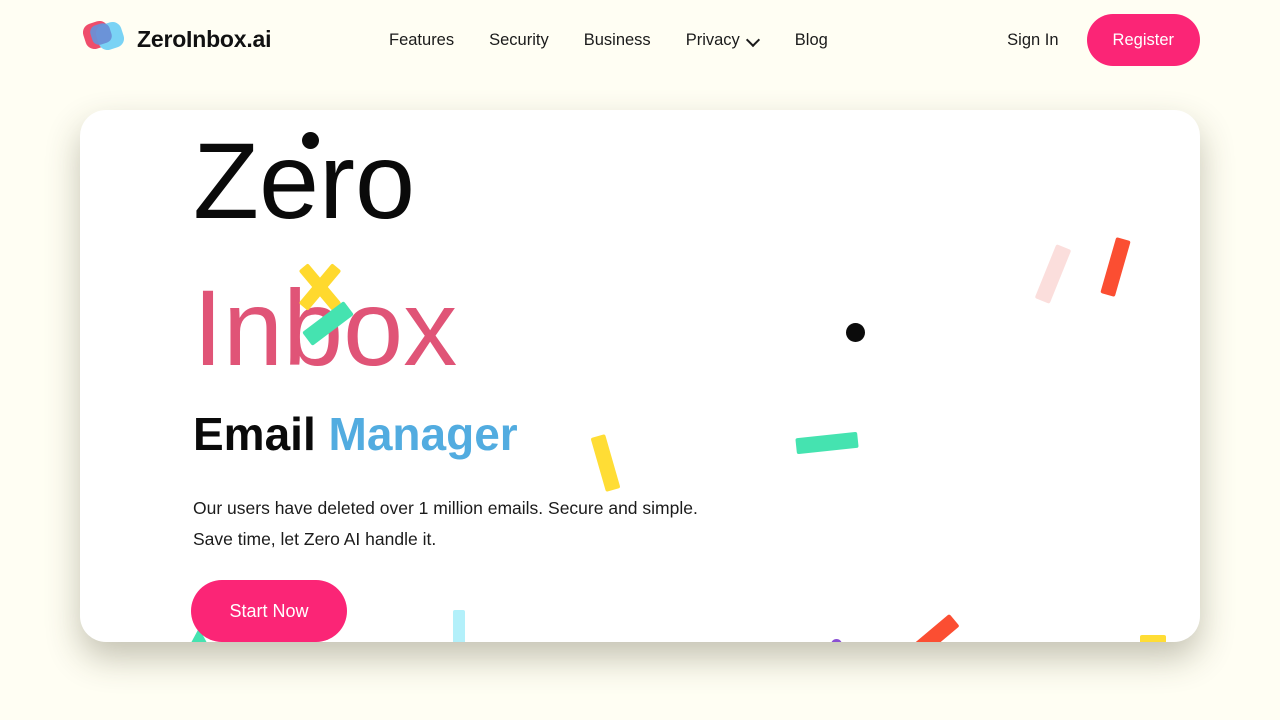 This screenshot has width=1280, height=720. What do you see at coordinates (1053, 274) in the screenshot?
I see `pale-pink-bar-icon` at bounding box center [1053, 274].